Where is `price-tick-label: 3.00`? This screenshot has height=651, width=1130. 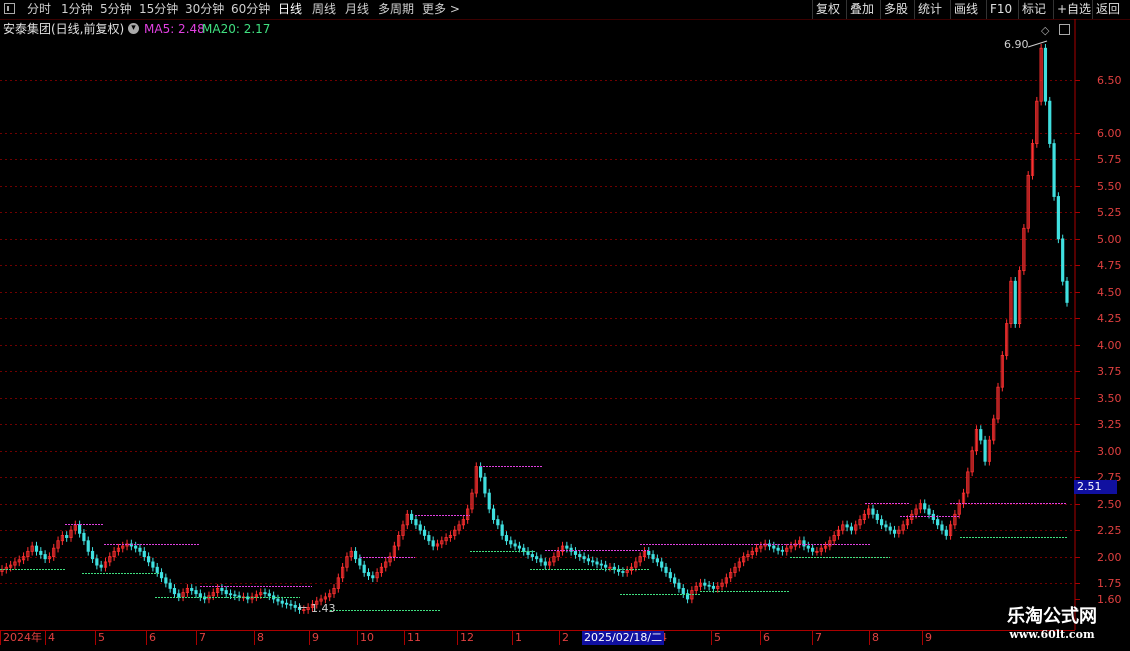
price-tick-label: 3.00 is located at coordinates (1109, 451).